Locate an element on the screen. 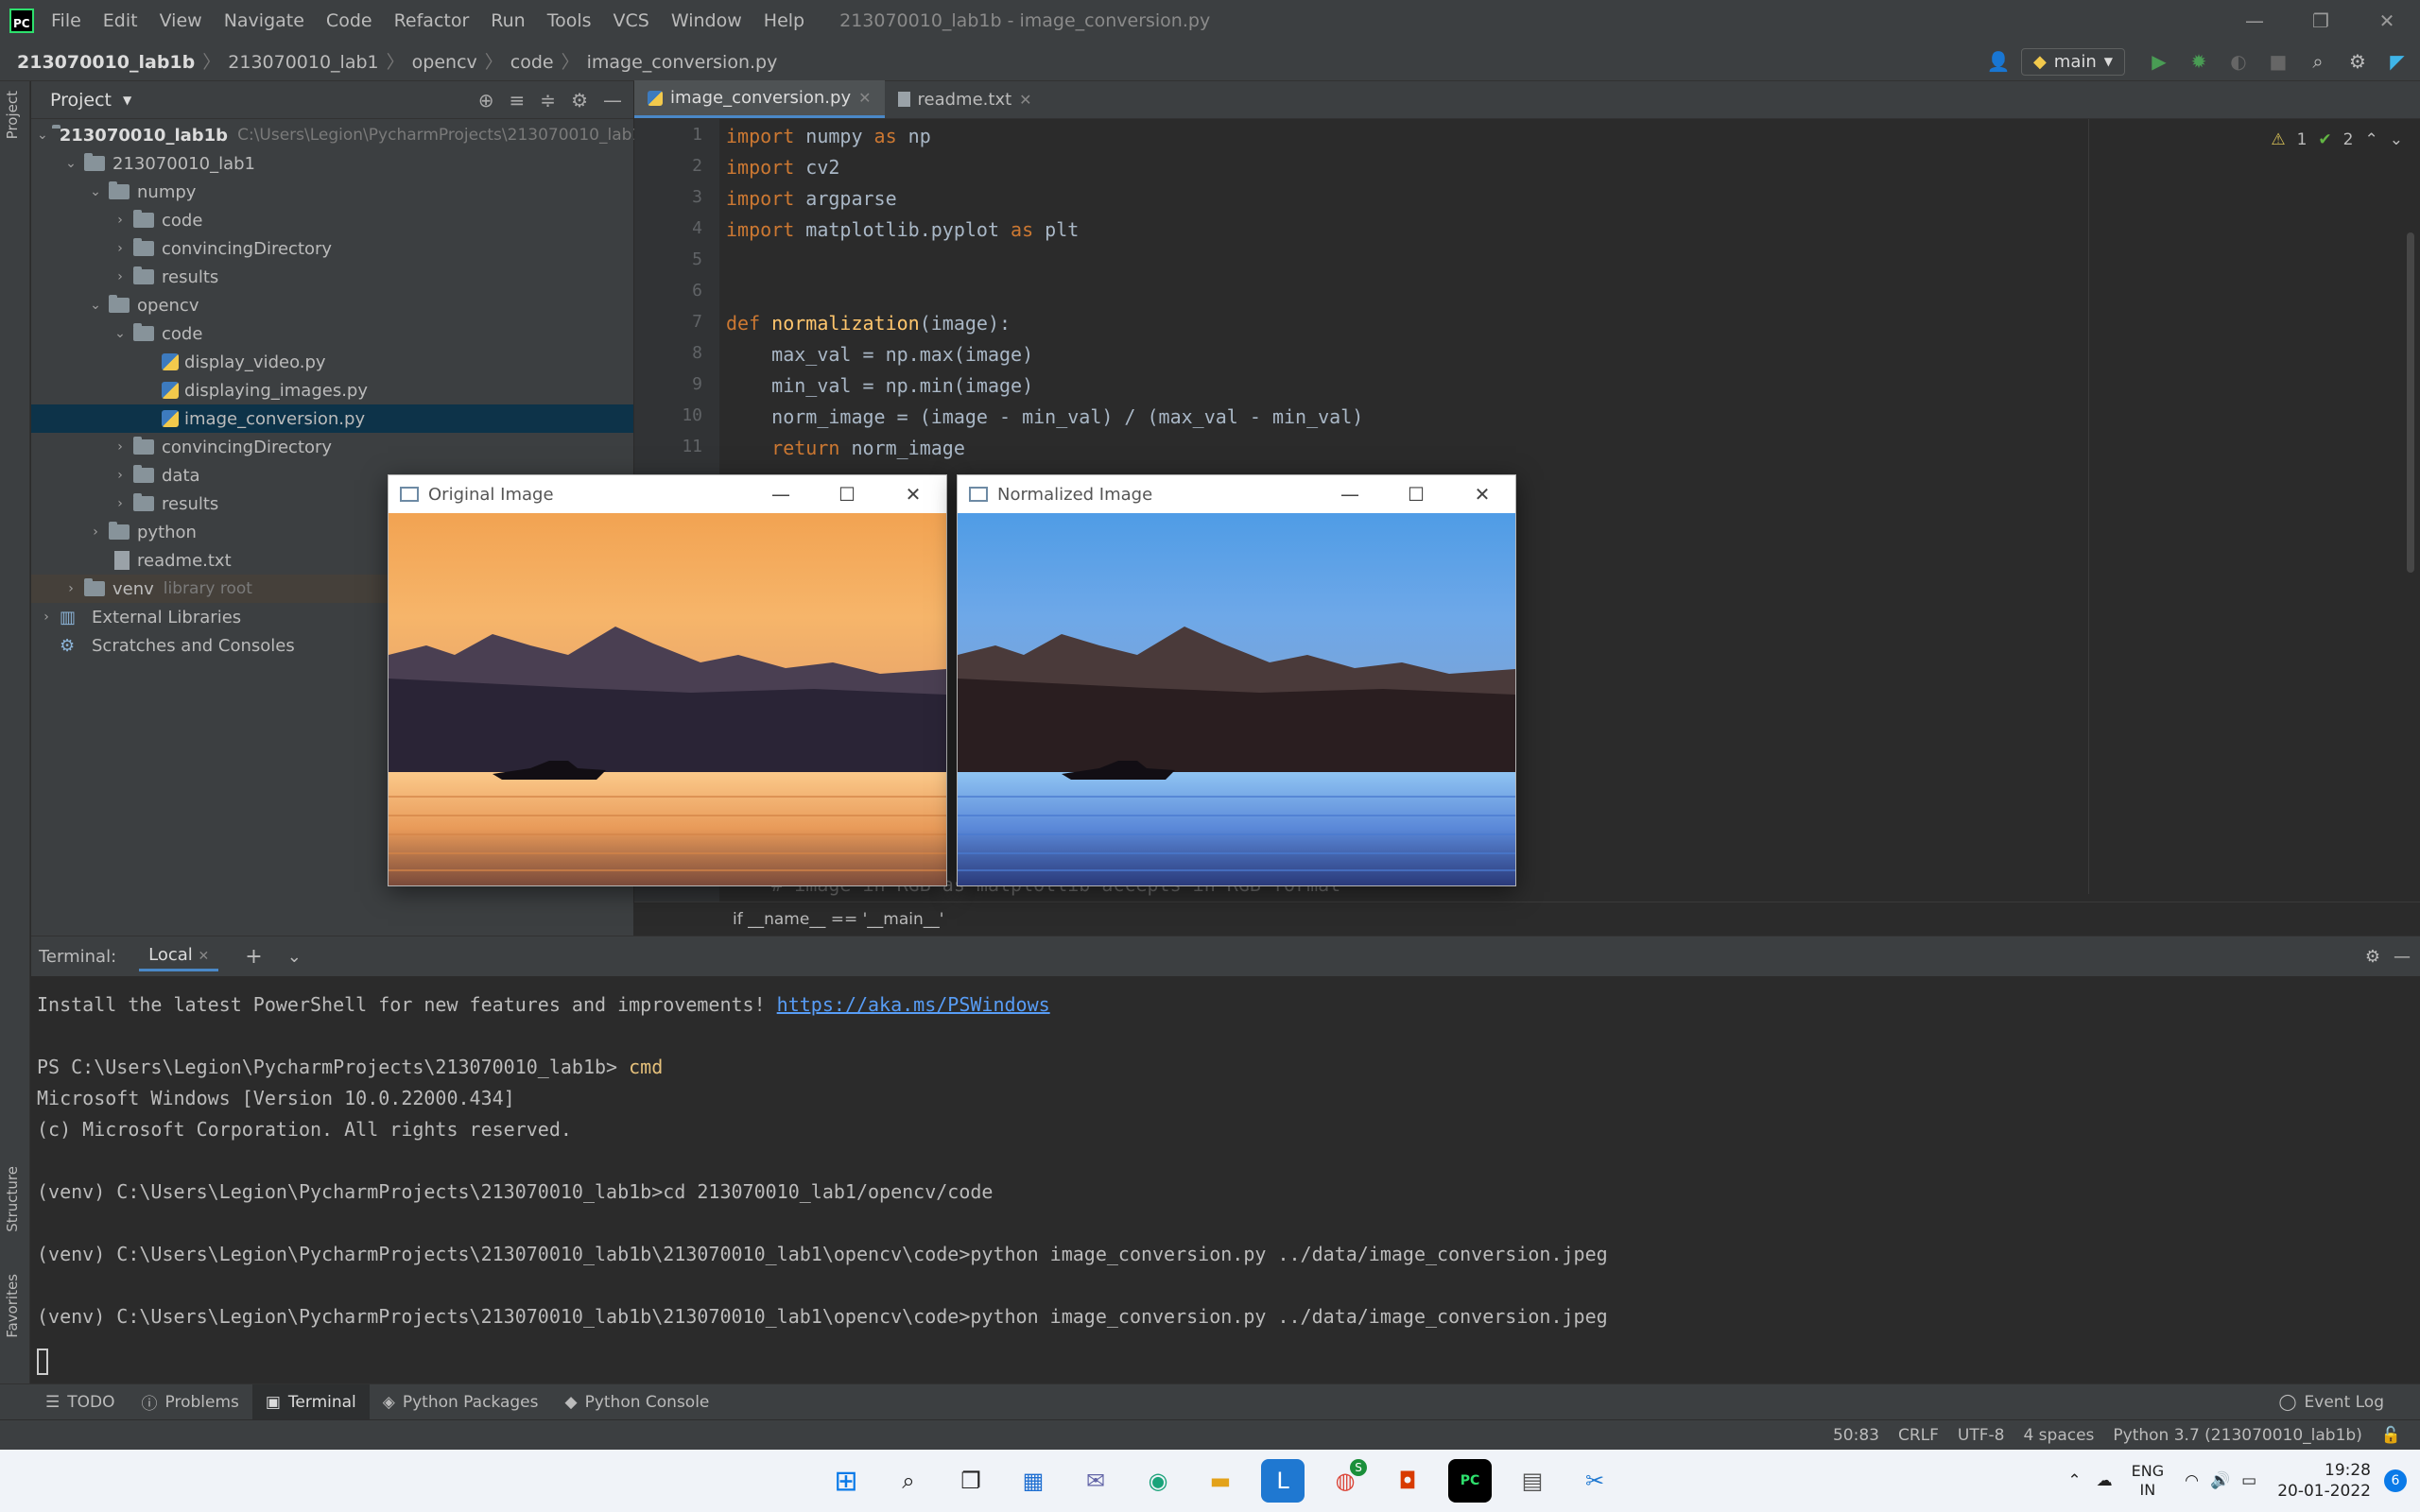  tree-item-opencv-code: ⌄ code is located at coordinates (332, 333).